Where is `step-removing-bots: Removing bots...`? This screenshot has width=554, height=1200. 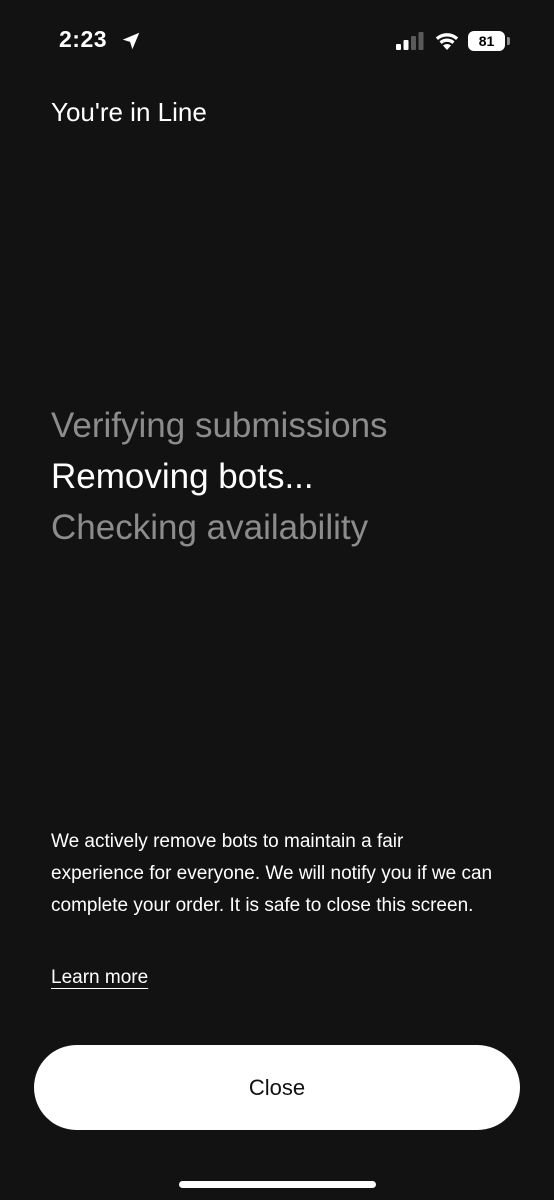
step-removing-bots: Removing bots... is located at coordinates (182, 476).